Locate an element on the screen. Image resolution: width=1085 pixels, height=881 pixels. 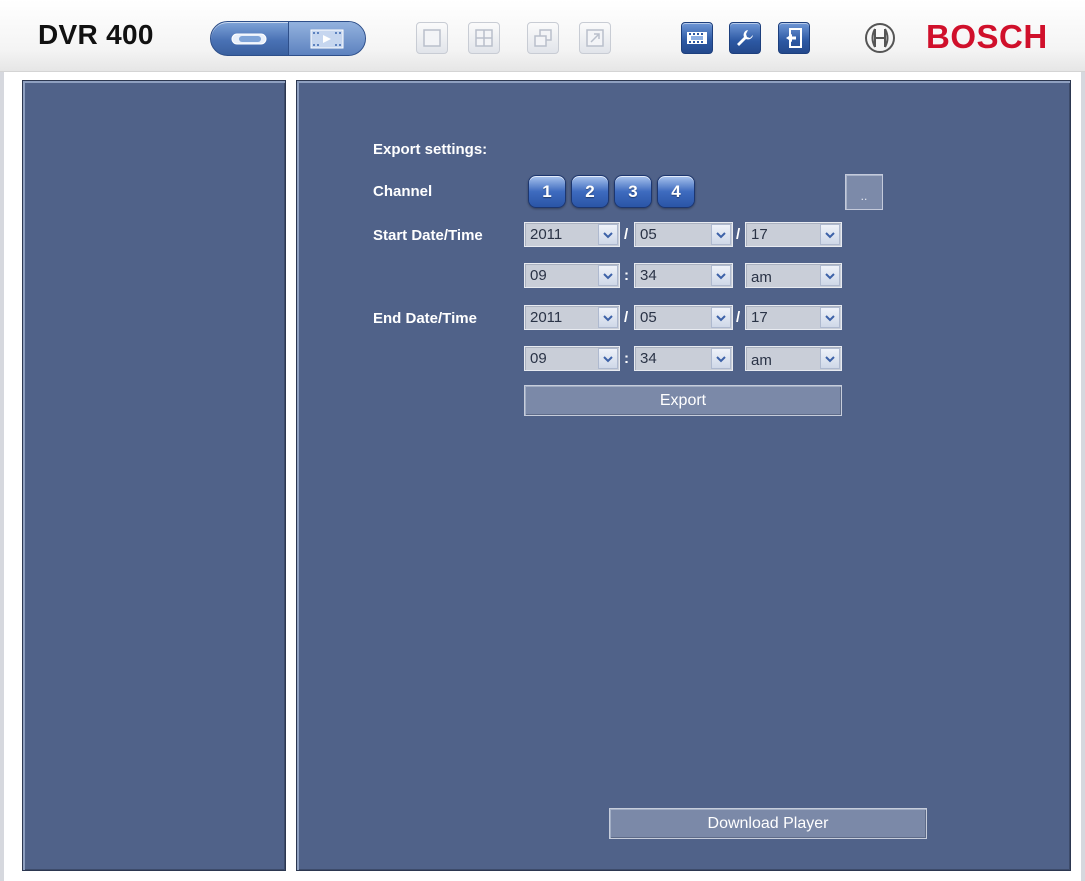
start-hour-select: 09 is located at coordinates (572, 275).